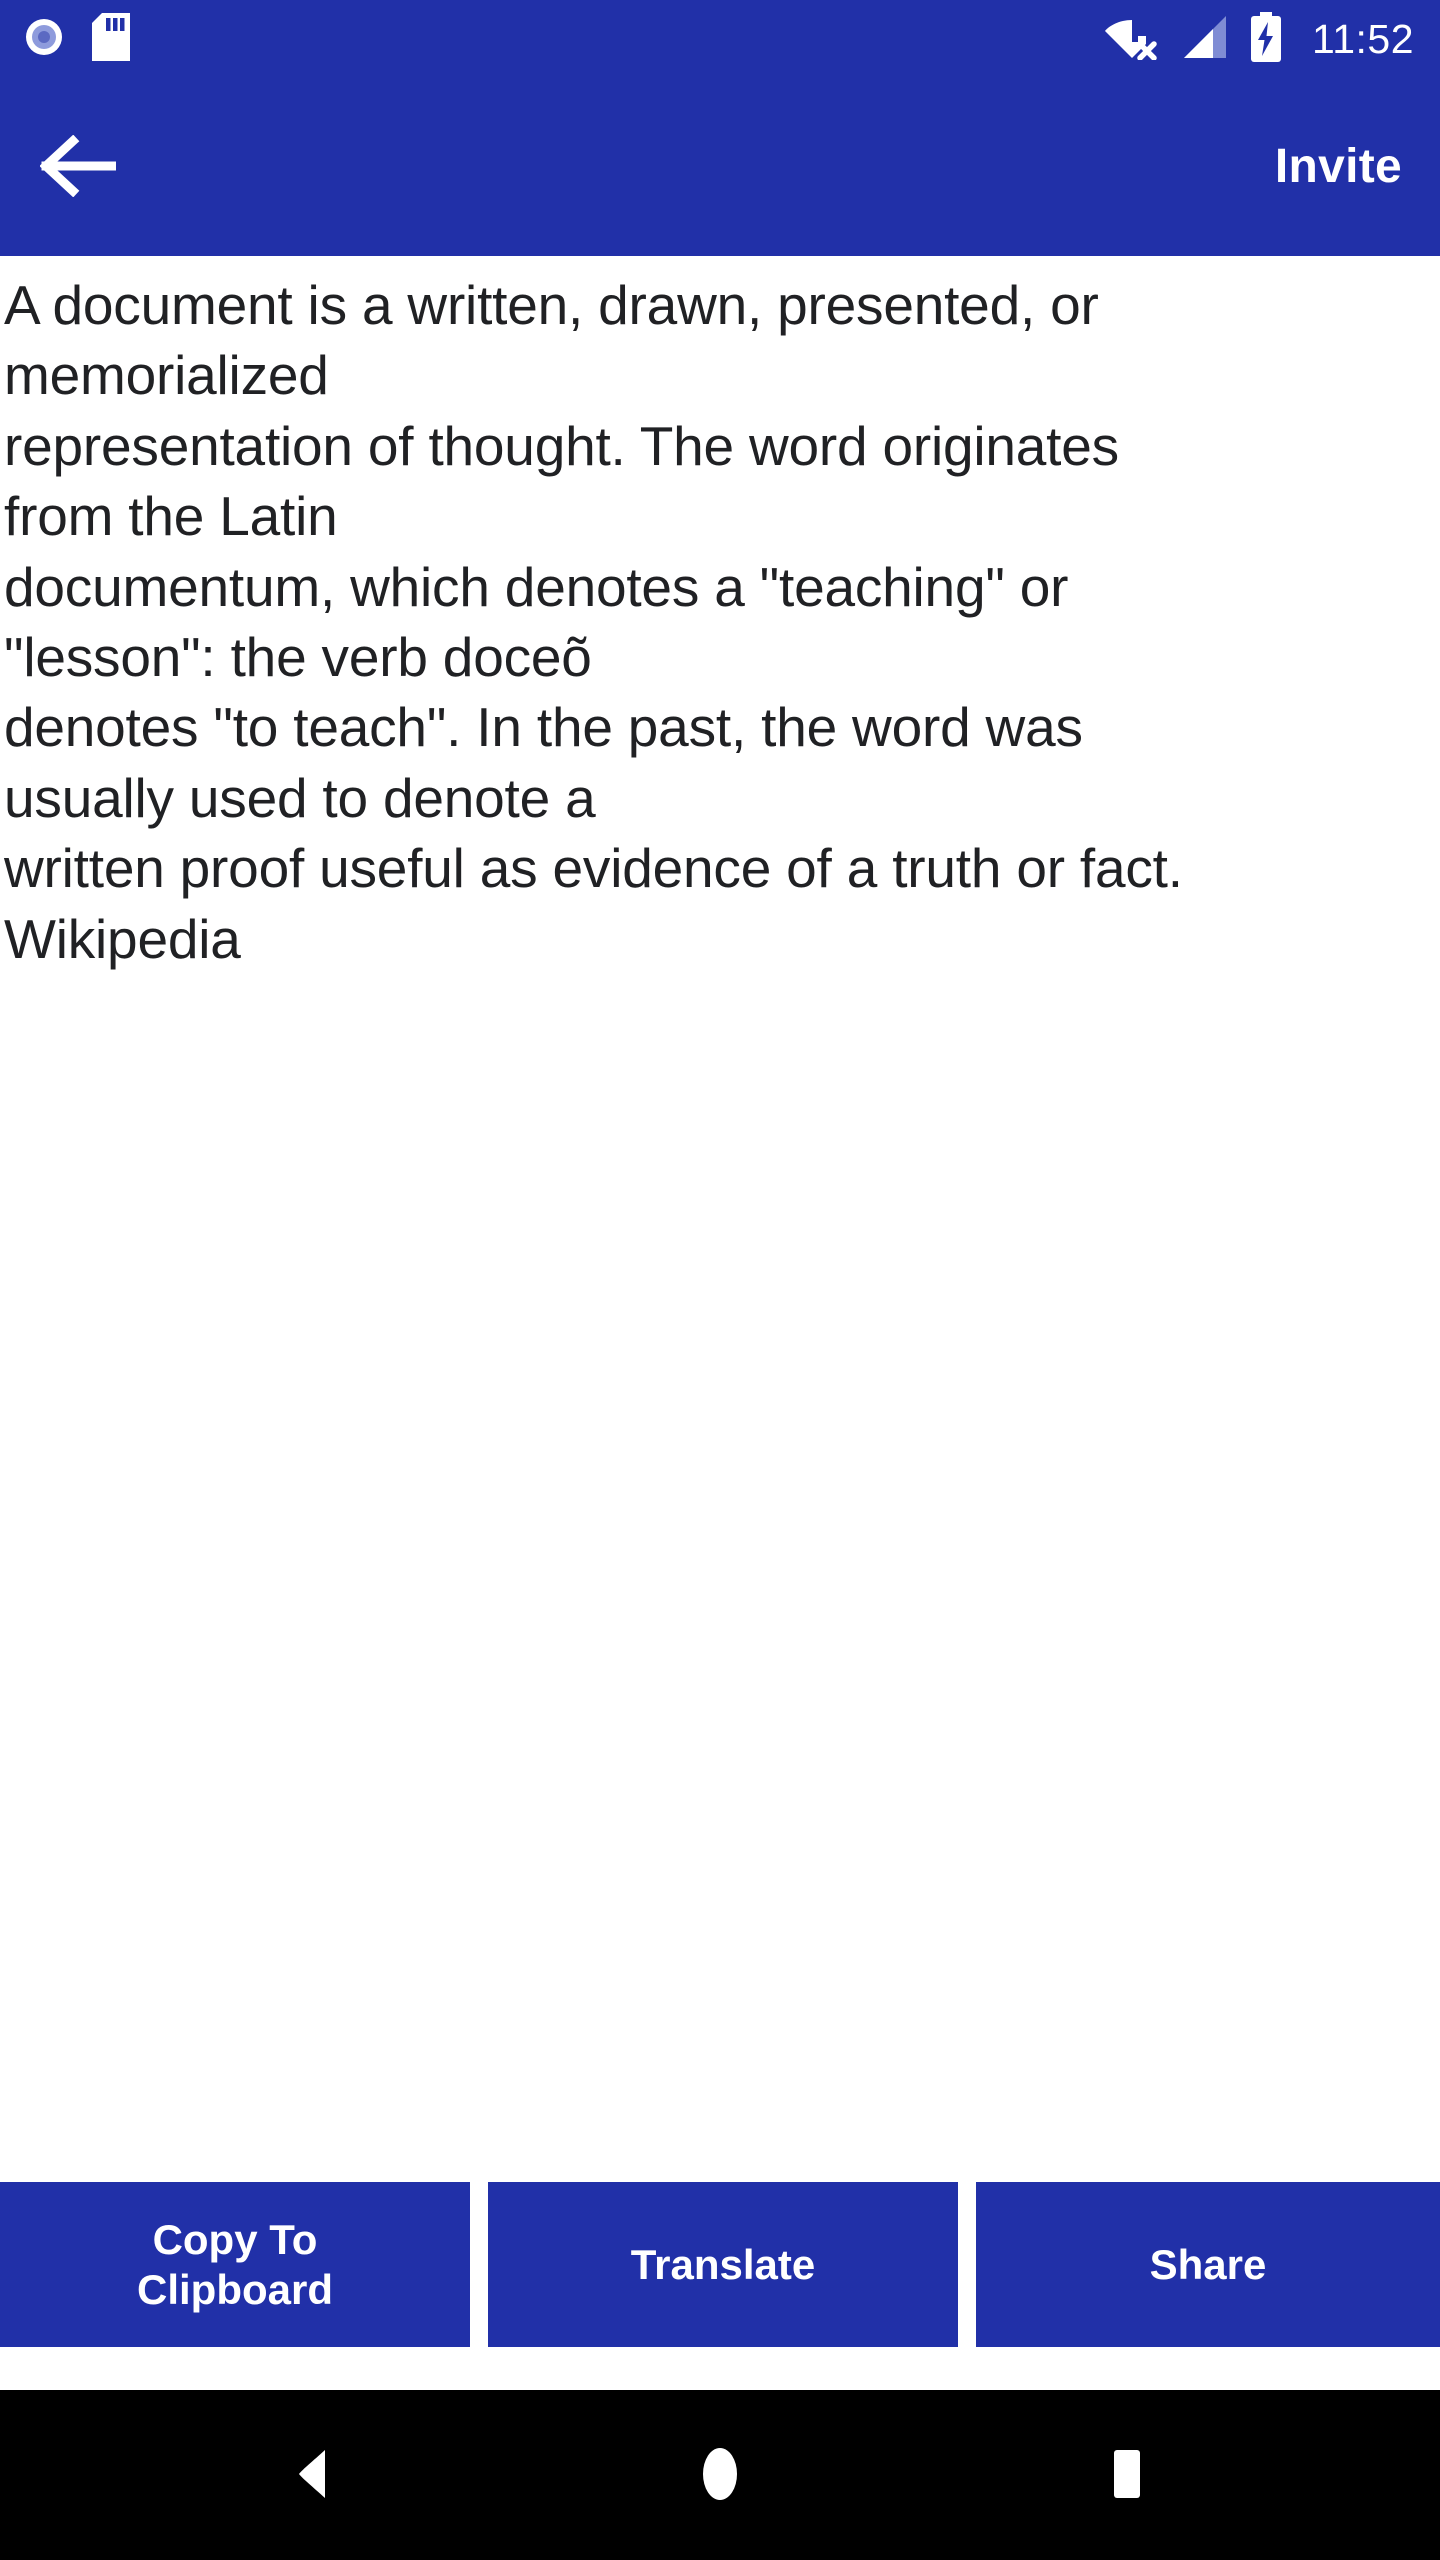 This screenshot has width=1440, height=2560. Describe the element at coordinates (76, 39) in the screenshot. I see `status-bar-left-icons` at that location.